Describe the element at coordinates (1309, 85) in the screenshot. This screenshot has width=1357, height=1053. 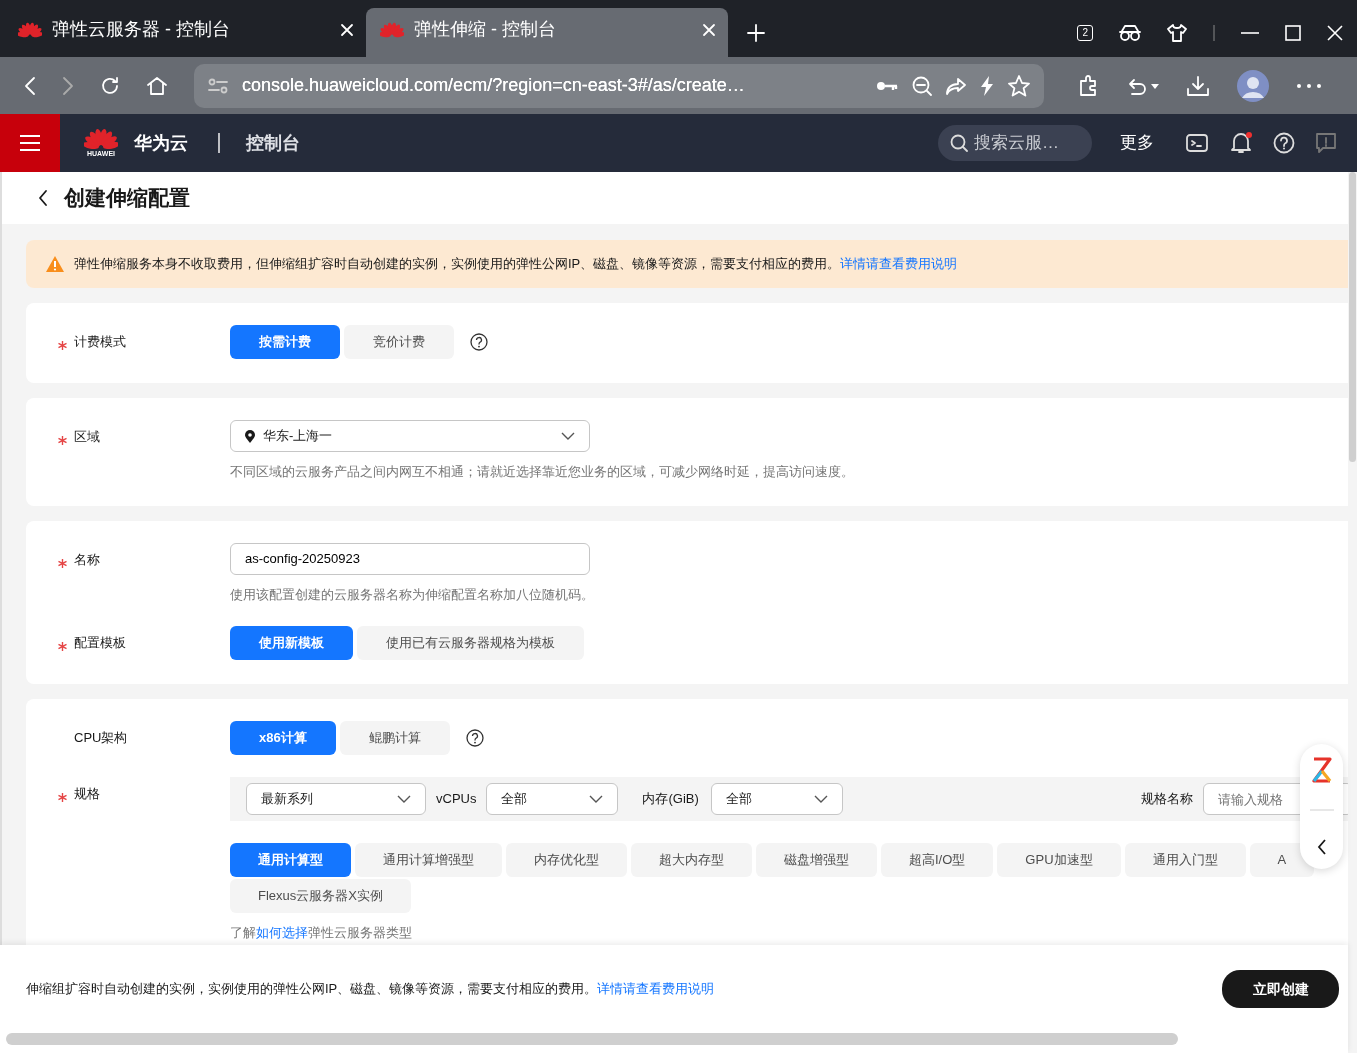
I see `more-icon` at that location.